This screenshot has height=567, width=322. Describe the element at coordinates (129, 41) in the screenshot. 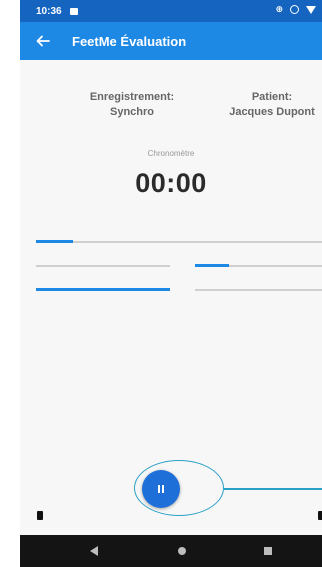

I see `app-title: FeetMe Évaluation` at that location.